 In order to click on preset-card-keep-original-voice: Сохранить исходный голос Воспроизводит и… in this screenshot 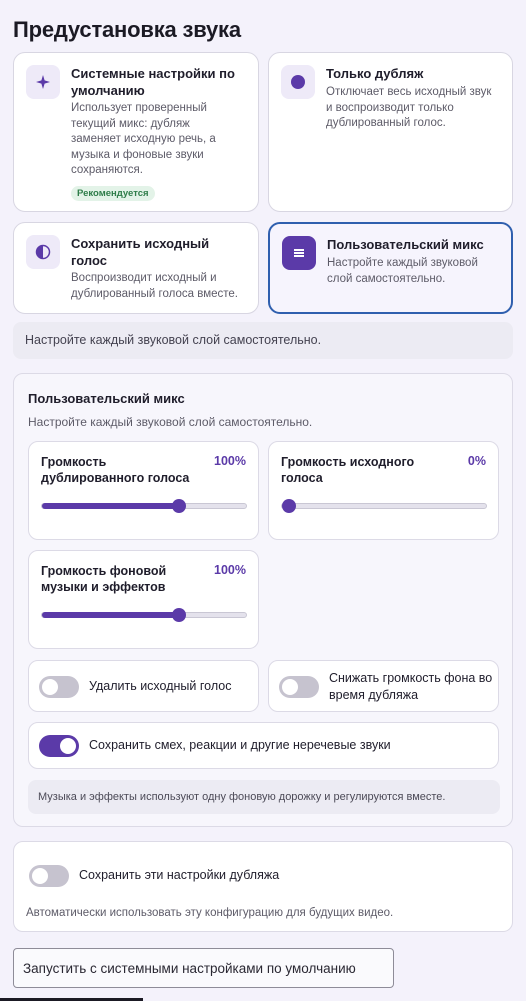, I will do `click(136, 268)`.